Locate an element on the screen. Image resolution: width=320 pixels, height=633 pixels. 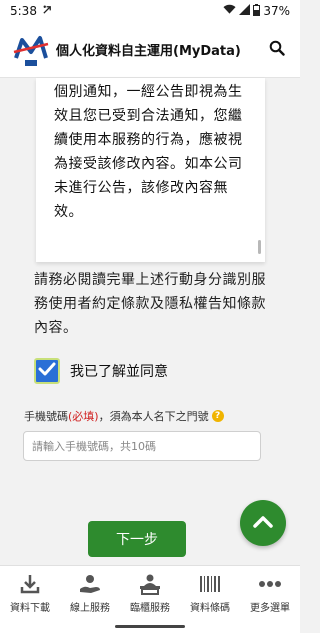
checkmark-icon is located at coordinates (47, 371).